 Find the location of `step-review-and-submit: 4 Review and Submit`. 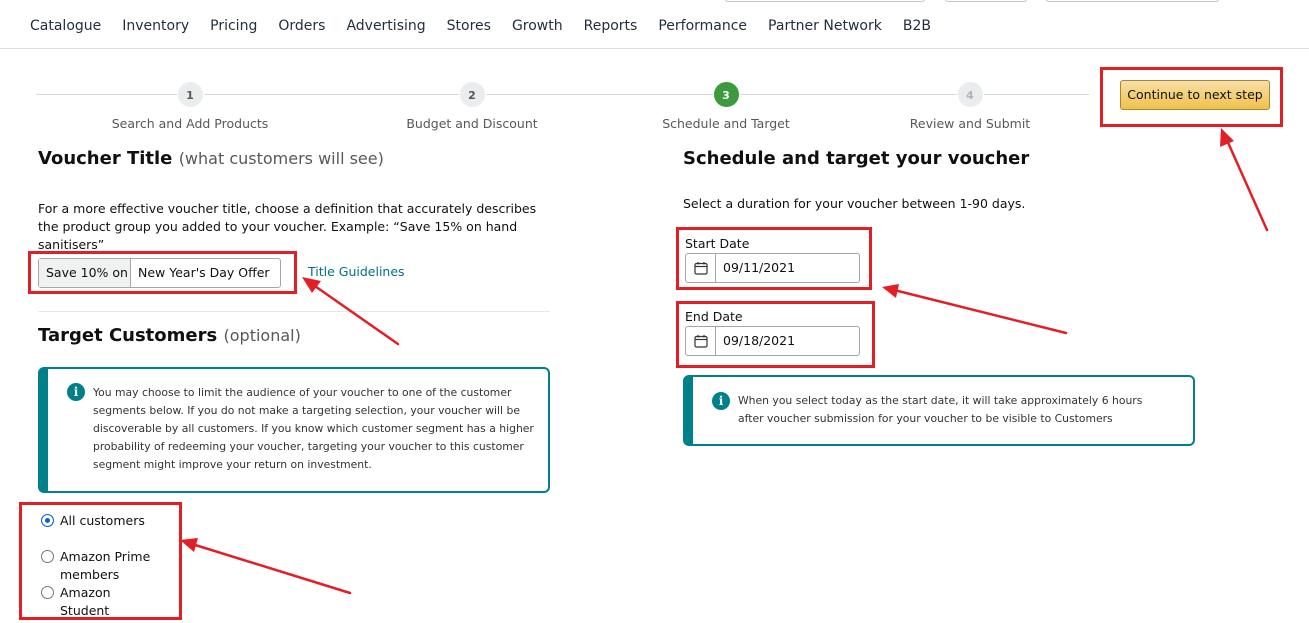

step-review-and-submit: 4 Review and Submit is located at coordinates (970, 106).